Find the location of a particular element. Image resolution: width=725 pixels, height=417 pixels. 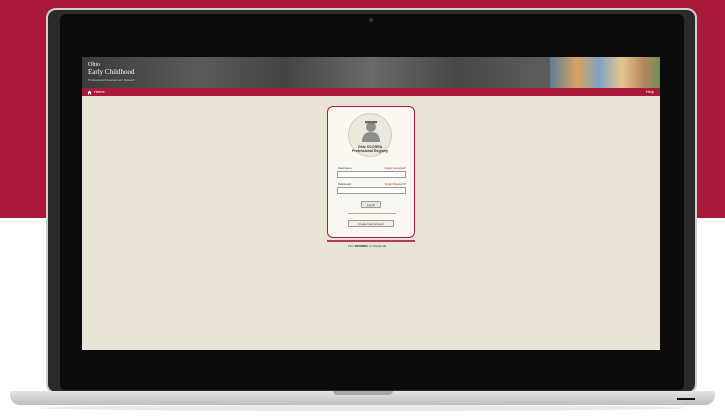

home-icon is located at coordinates (89, 92).